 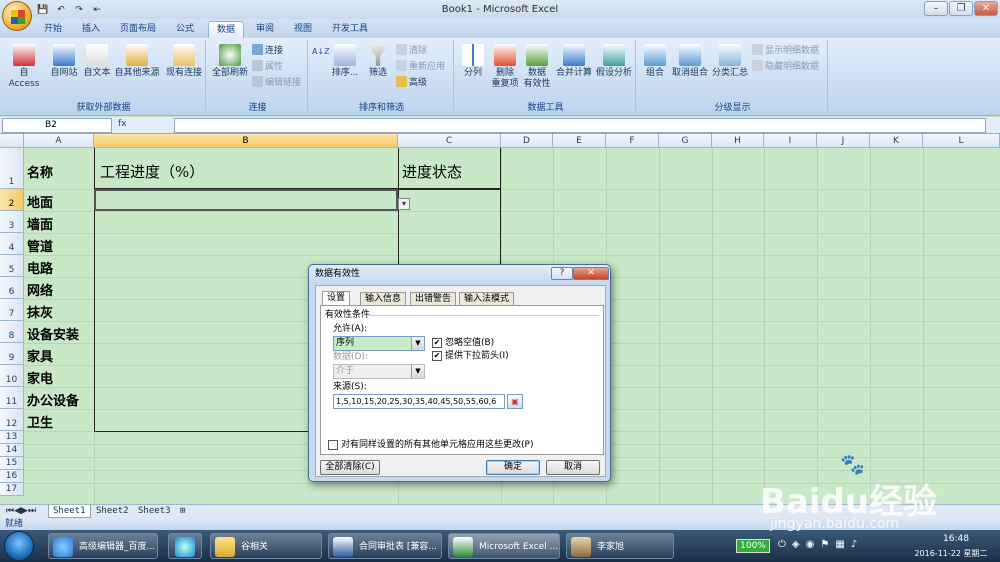 I want to click on column-header-h: H, so click(x=738, y=141).